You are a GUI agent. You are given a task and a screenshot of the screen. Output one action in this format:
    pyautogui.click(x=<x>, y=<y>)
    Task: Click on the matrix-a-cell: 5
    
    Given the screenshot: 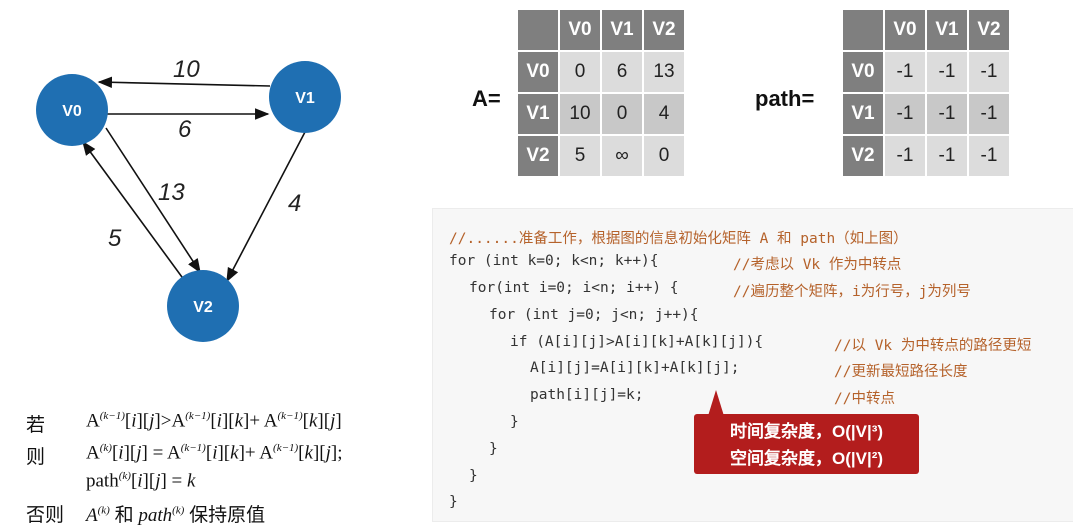 What is the action you would take?
    pyautogui.click(x=580, y=156)
    